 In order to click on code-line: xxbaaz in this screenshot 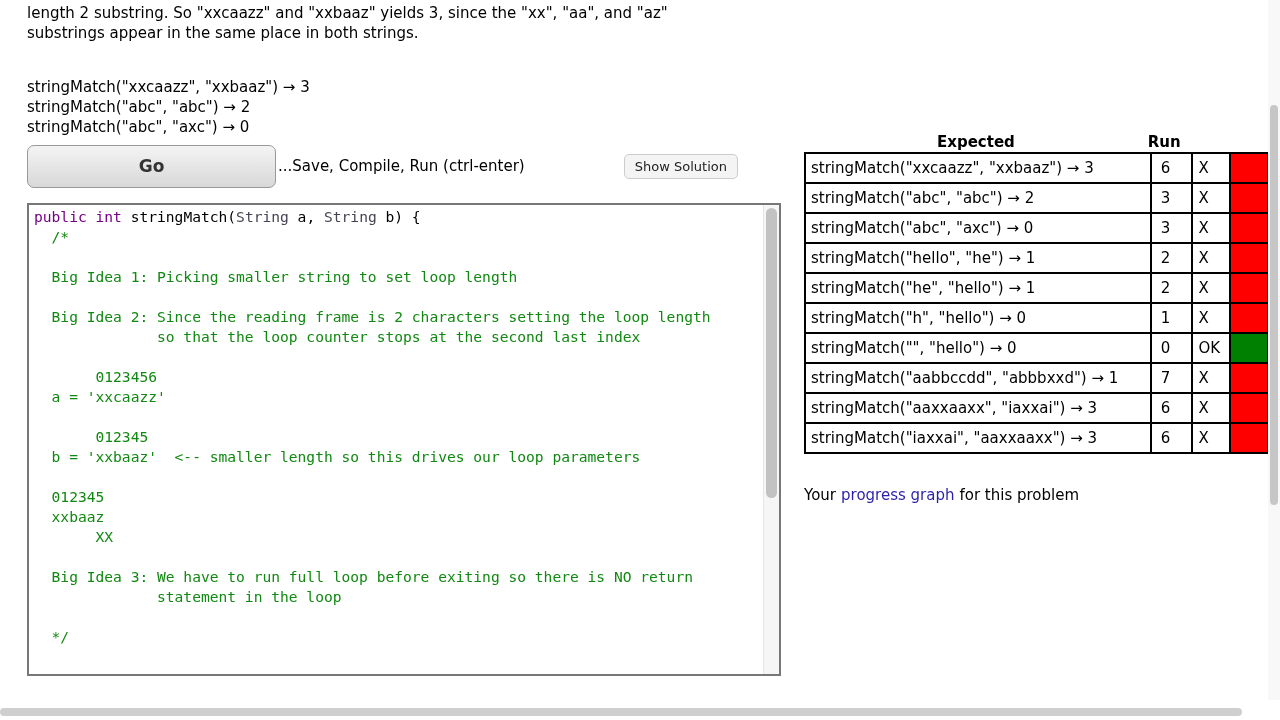, I will do `click(77, 517)`.